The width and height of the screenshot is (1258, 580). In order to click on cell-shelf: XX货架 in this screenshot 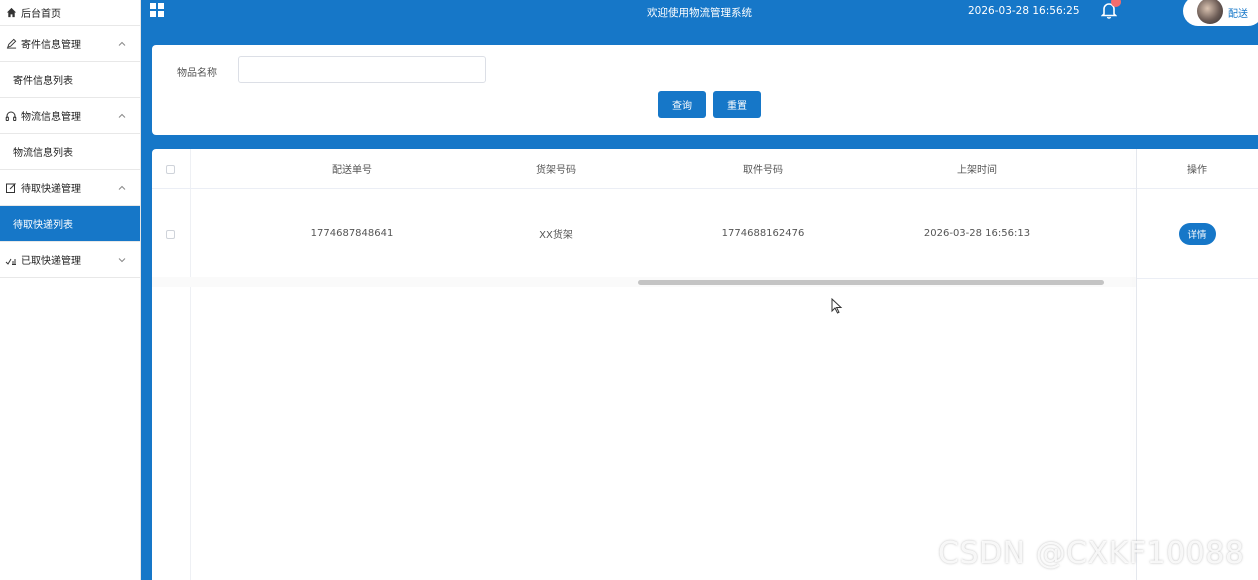, I will do `click(556, 235)`.